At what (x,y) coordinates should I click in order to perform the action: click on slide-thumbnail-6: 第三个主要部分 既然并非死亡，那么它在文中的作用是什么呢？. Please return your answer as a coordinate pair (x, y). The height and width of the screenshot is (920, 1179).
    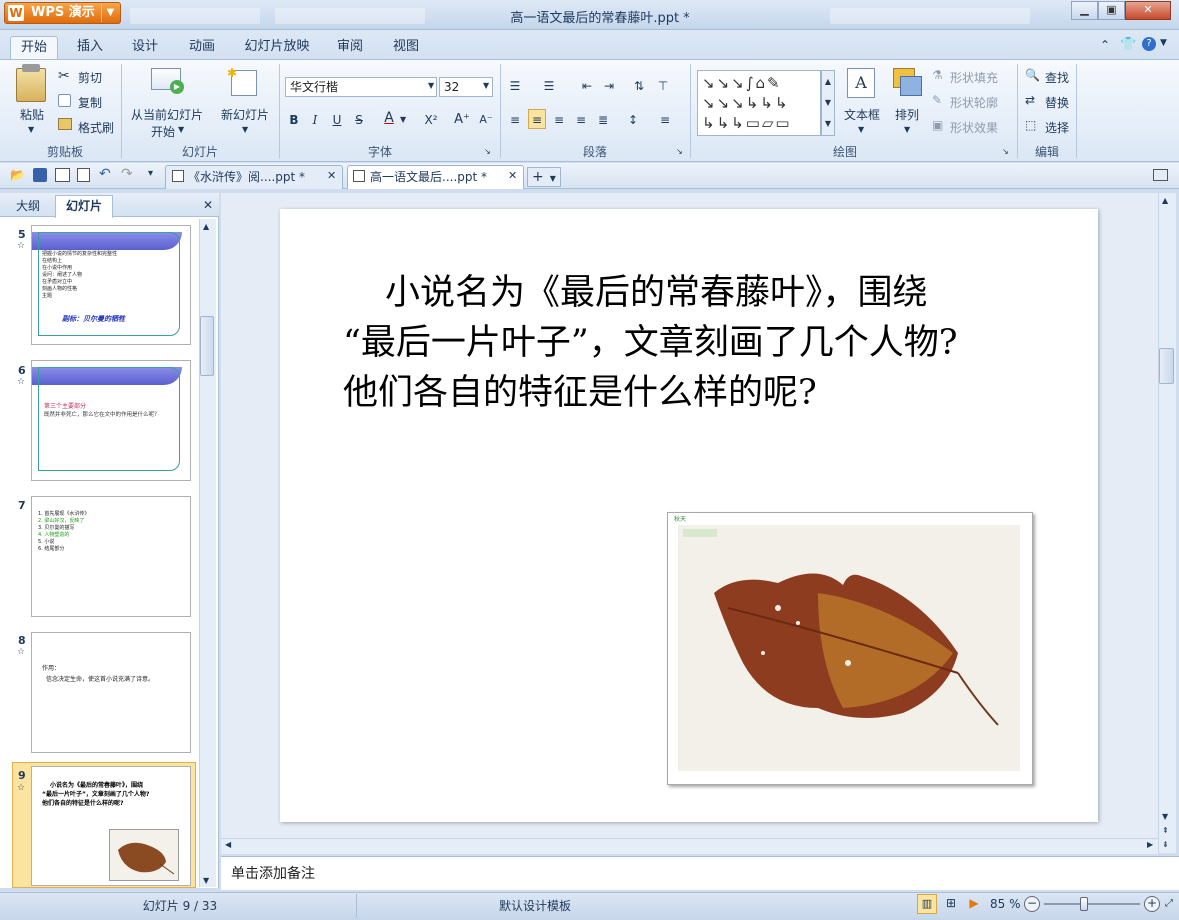
    Looking at the image, I should click on (111, 420).